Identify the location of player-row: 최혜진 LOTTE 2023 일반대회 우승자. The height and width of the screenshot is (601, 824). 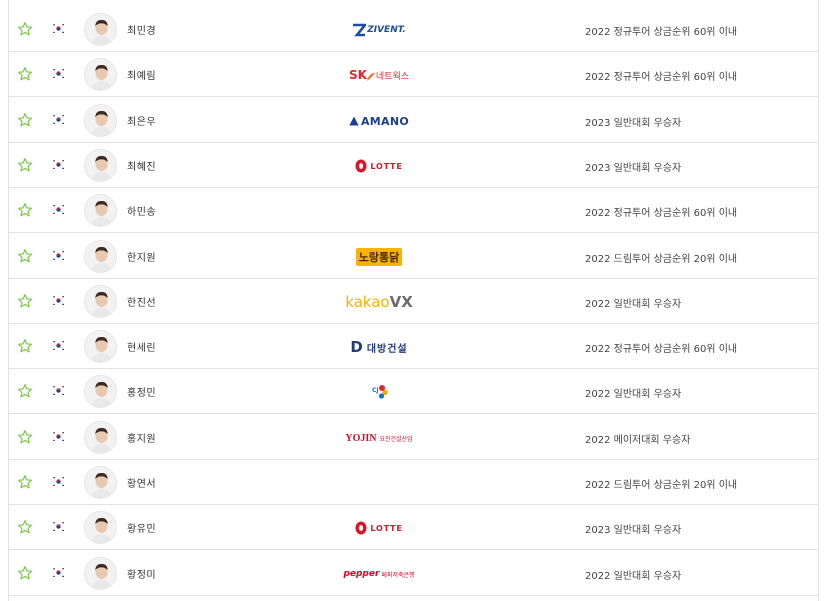
(413, 165).